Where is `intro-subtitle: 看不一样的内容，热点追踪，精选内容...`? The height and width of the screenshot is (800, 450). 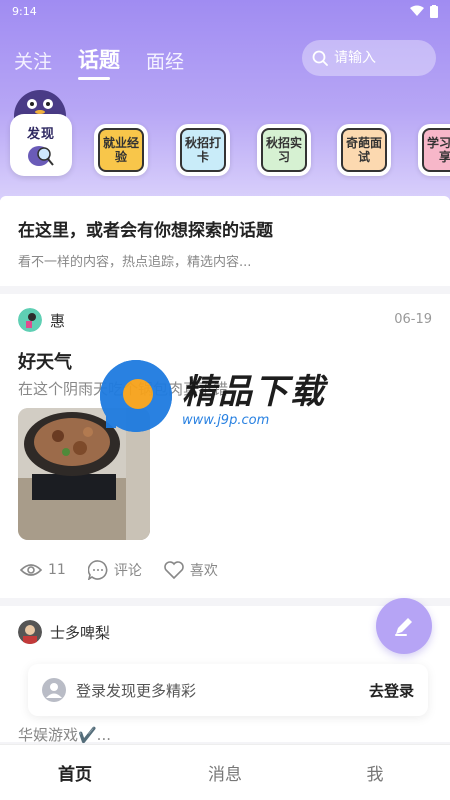 intro-subtitle: 看不一样的内容，热点追踪，精选内容... is located at coordinates (135, 262).